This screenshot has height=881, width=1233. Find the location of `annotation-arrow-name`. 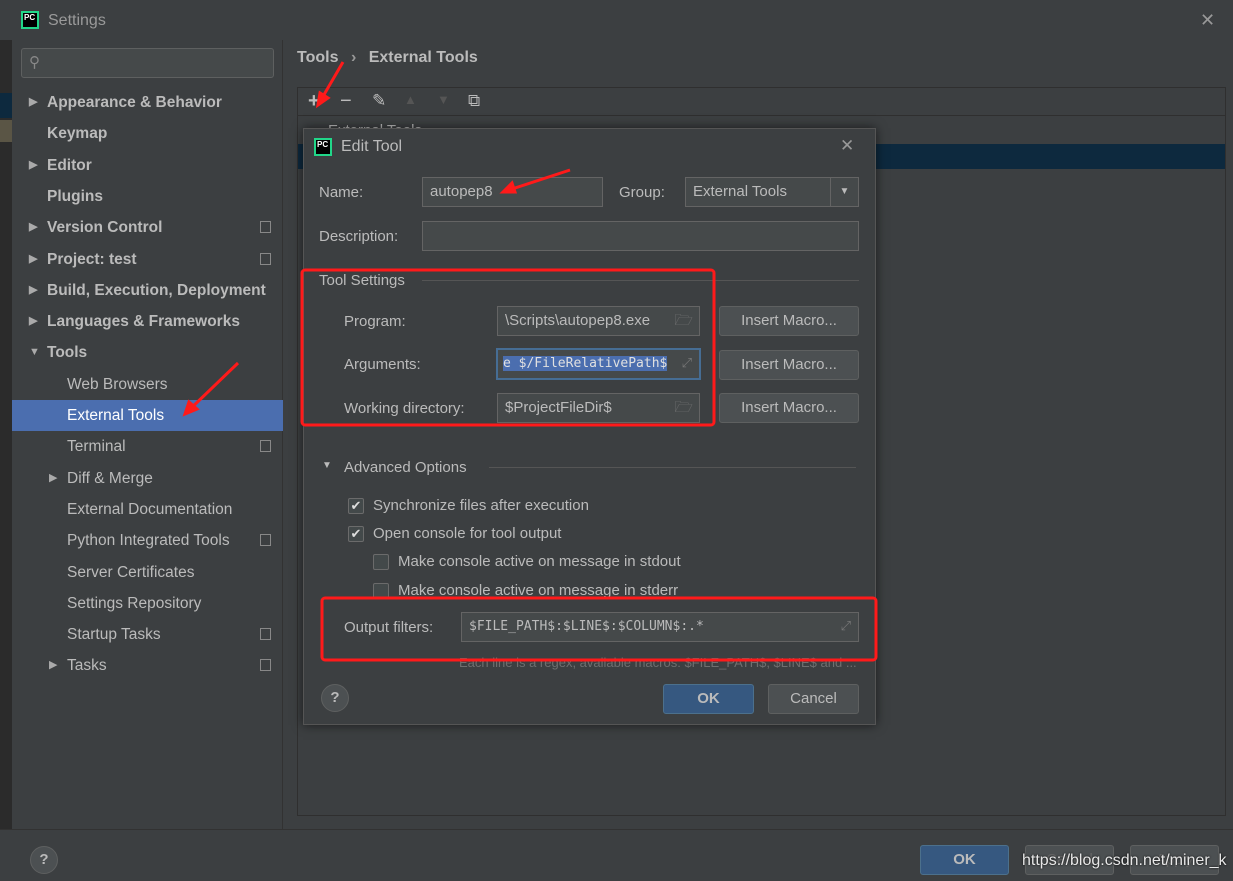

annotation-arrow-name is located at coordinates (535, 181).